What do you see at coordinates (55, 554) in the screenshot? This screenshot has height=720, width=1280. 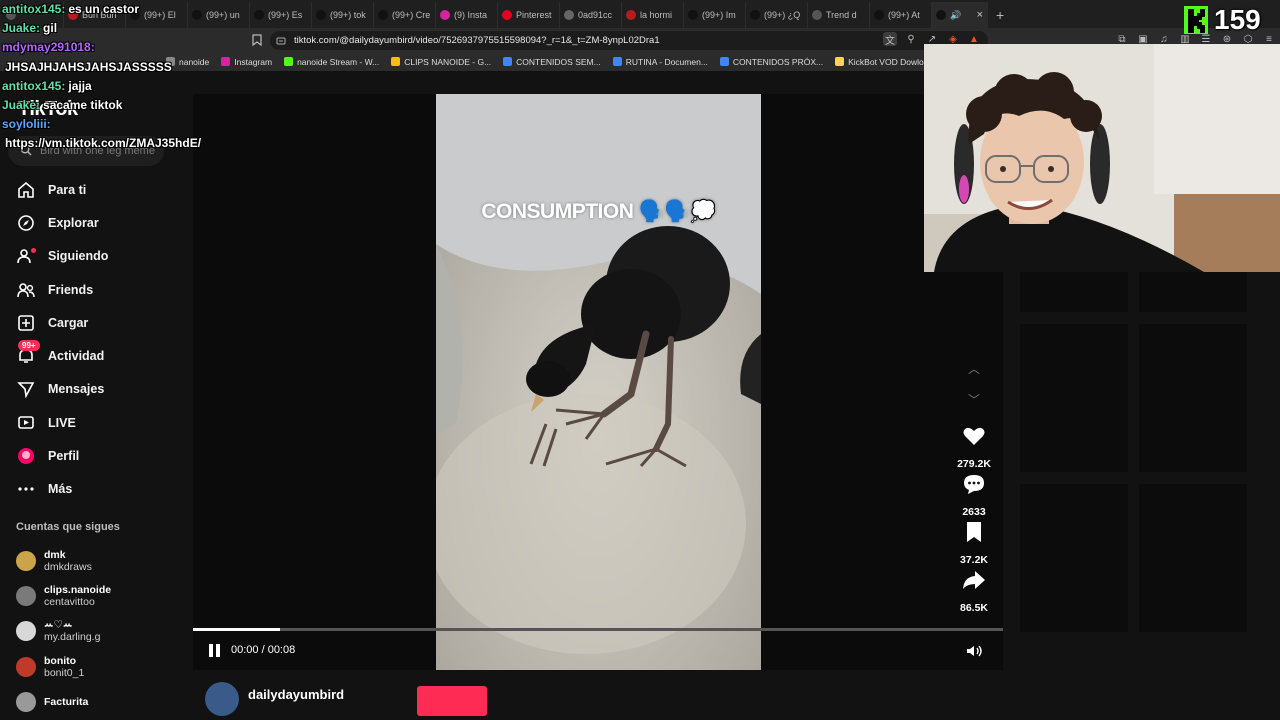 I see `account-name: dmk` at bounding box center [55, 554].